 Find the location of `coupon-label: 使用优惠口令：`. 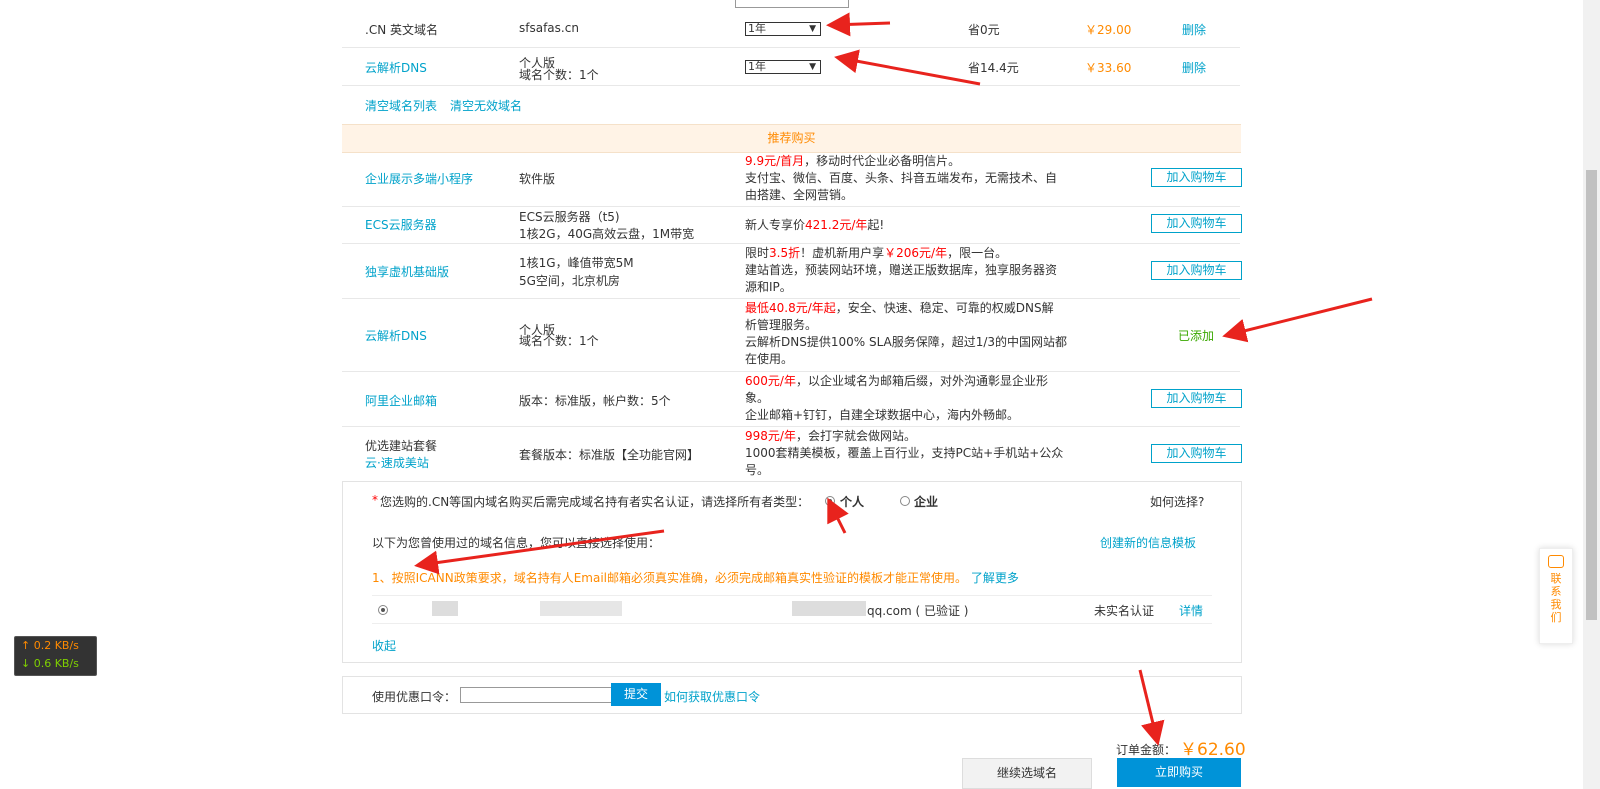

coupon-label: 使用优惠口令： is located at coordinates (414, 697).